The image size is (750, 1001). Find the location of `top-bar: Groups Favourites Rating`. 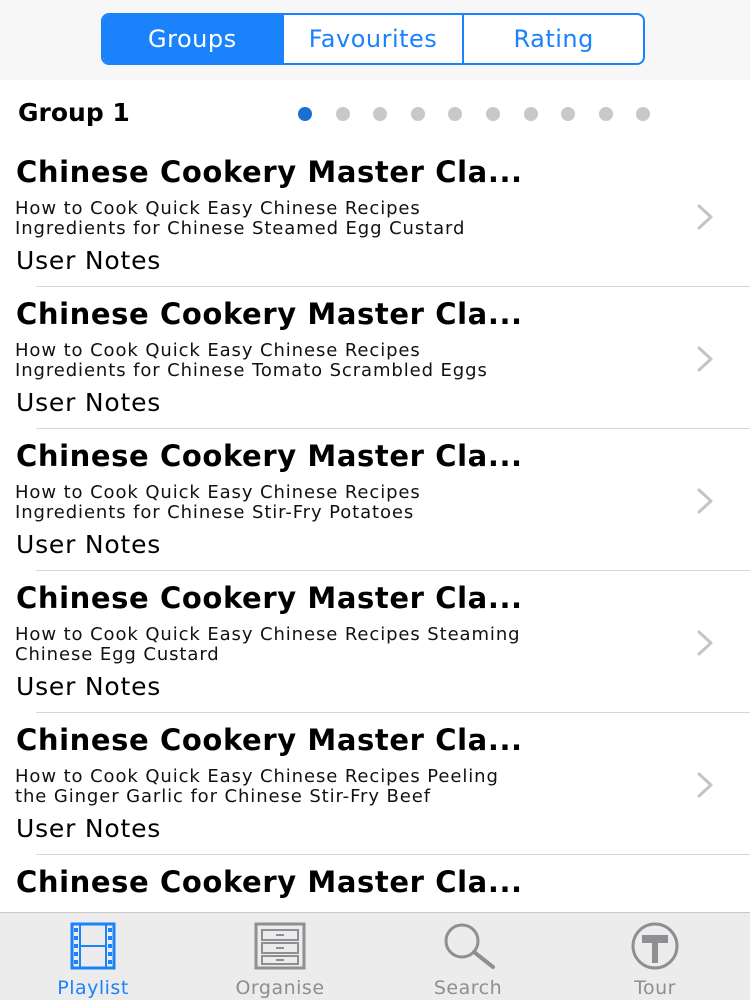

top-bar: Groups Favourites Rating is located at coordinates (375, 40).